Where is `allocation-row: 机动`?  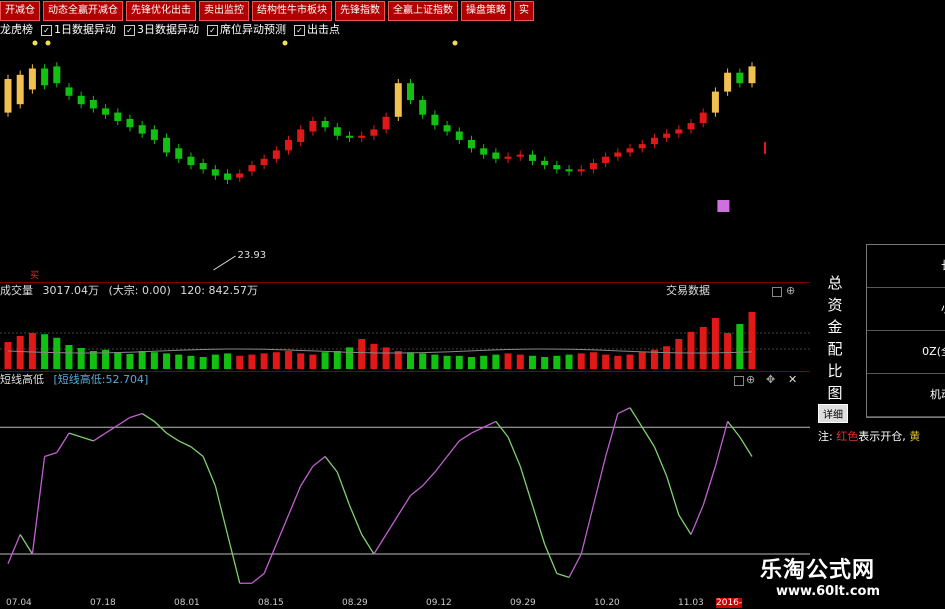 allocation-row: 机动 is located at coordinates (906, 395).